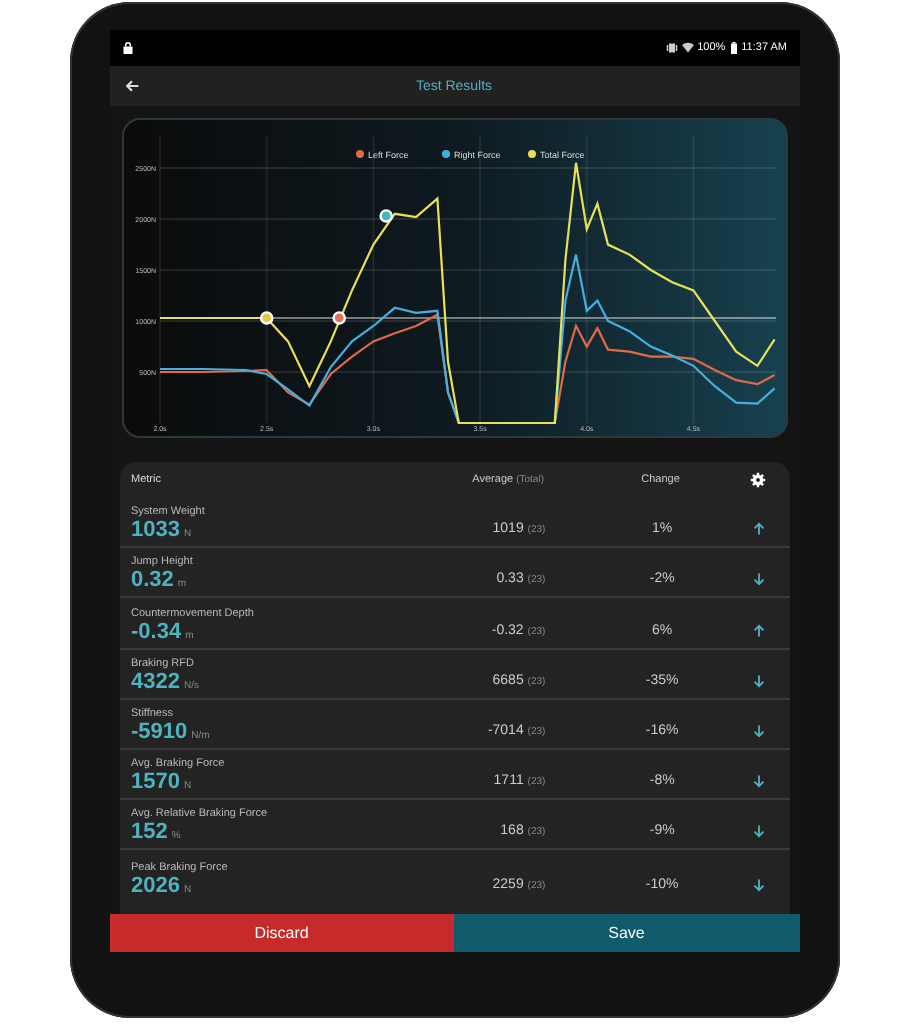 This screenshot has height=1024, width=908. I want to click on metric-value: 2026, so click(155, 885).